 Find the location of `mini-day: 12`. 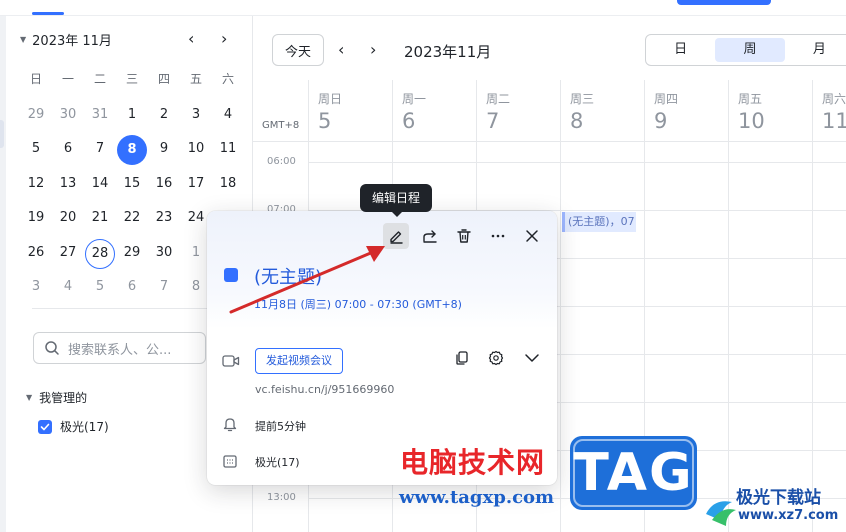

mini-day: 12 is located at coordinates (36, 184).